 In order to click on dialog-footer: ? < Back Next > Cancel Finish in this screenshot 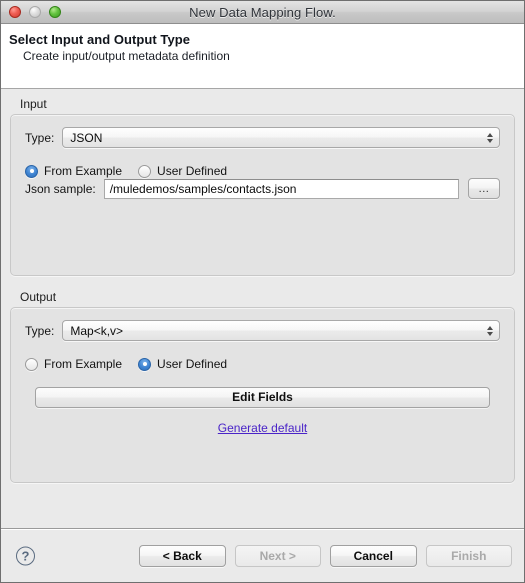, I will do `click(262, 555)`.